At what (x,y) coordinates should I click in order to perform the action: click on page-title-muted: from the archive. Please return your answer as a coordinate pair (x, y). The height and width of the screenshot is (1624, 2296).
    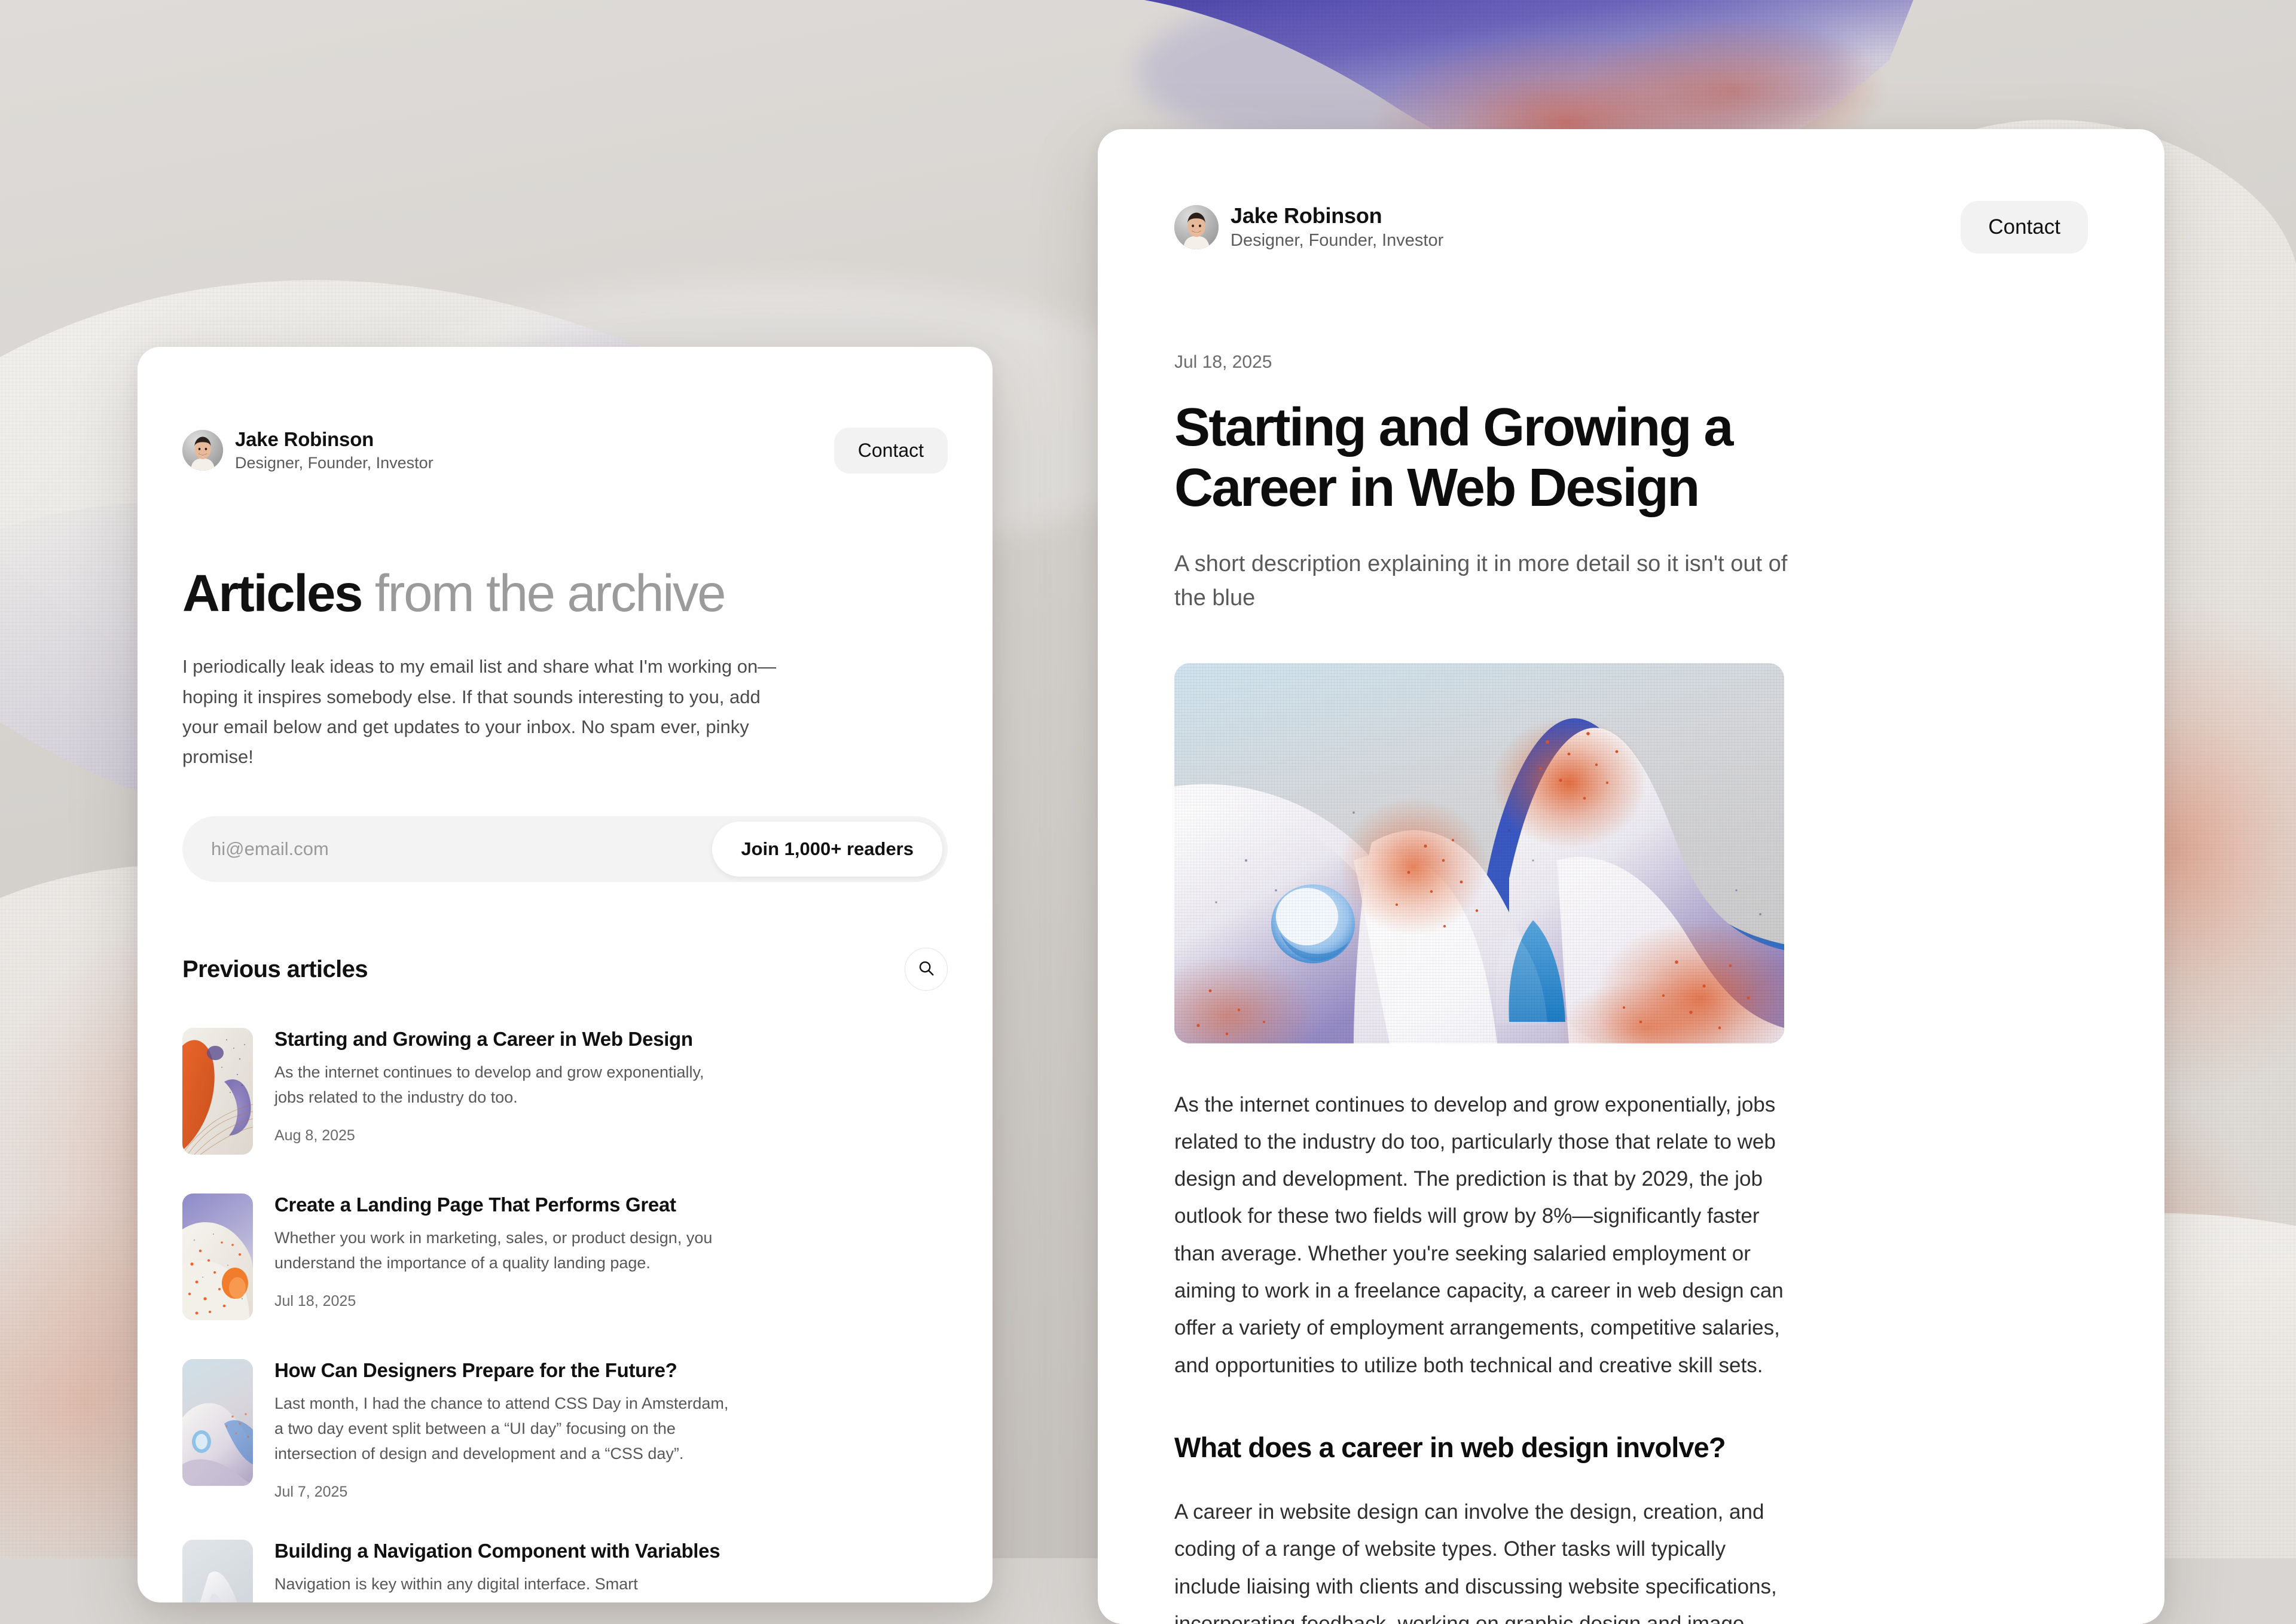
    Looking at the image, I should click on (550, 593).